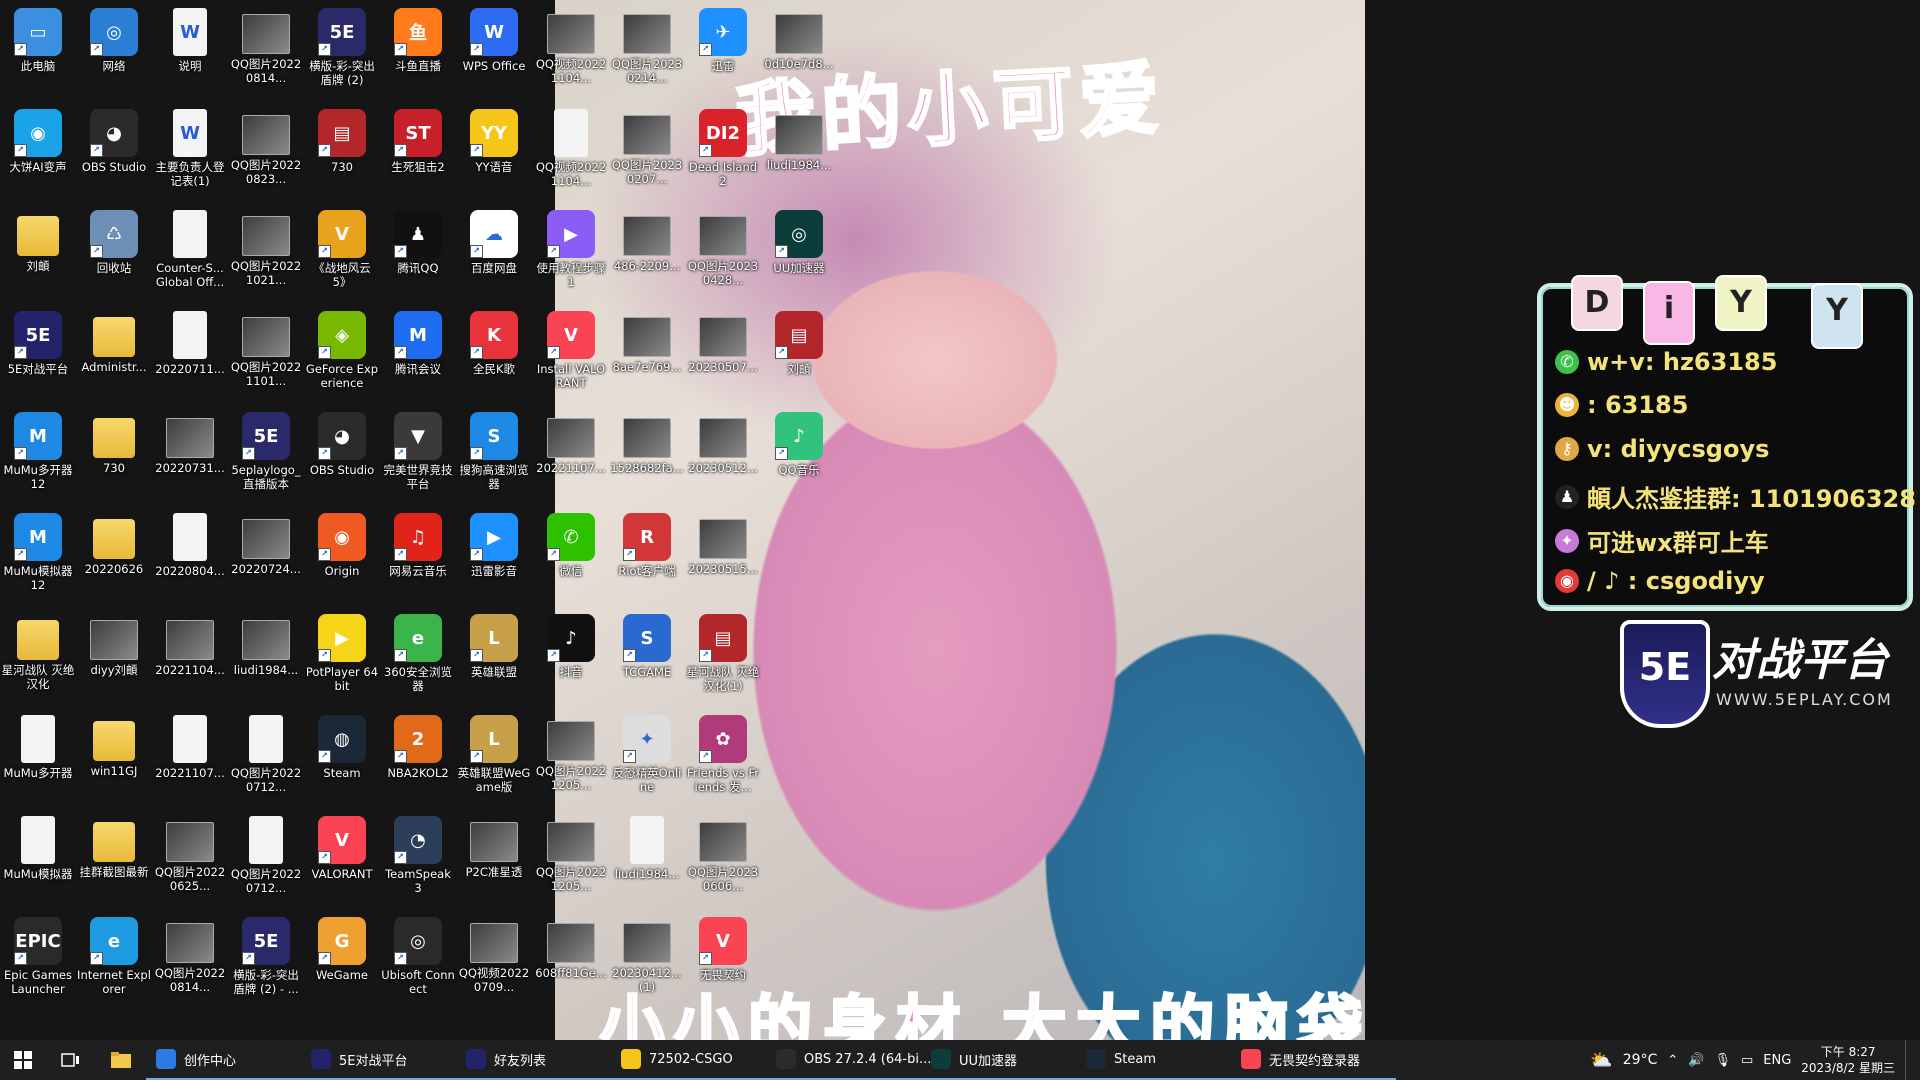  What do you see at coordinates (533, 1060) in the screenshot?
I see `taskbar-app-button: 好友列表` at bounding box center [533, 1060].